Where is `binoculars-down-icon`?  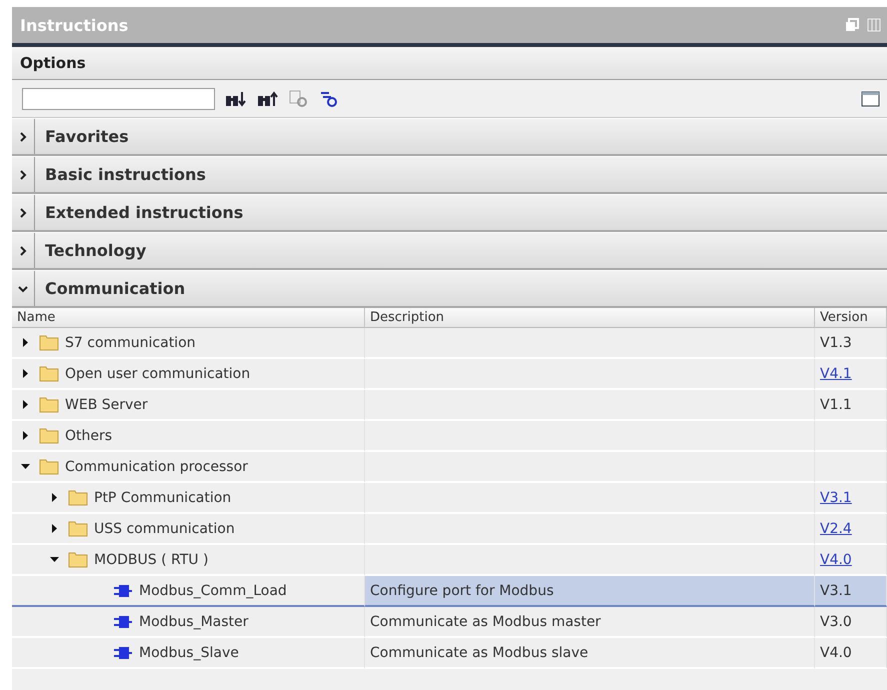
binoculars-down-icon is located at coordinates (236, 98).